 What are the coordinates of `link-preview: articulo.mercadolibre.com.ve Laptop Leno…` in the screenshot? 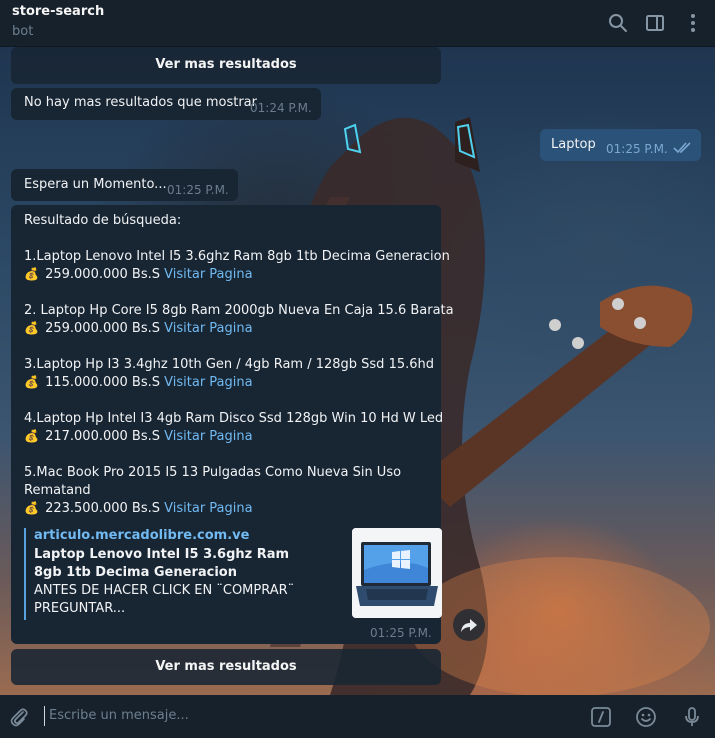 It's located at (233, 574).